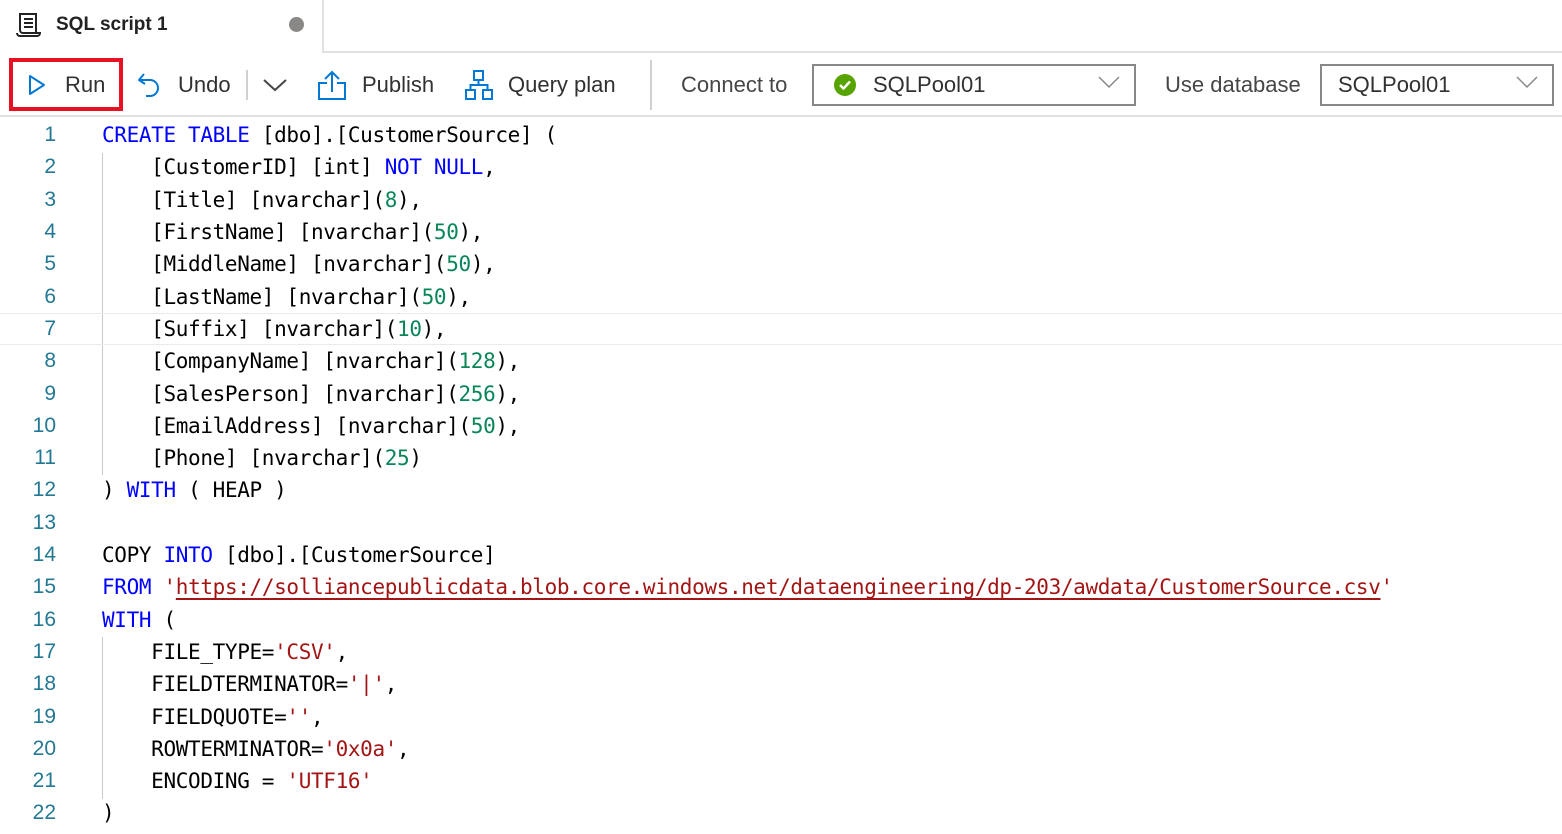  I want to click on code-line: 2 [CustomerID] [int] NOT NULL,, so click(781, 167).